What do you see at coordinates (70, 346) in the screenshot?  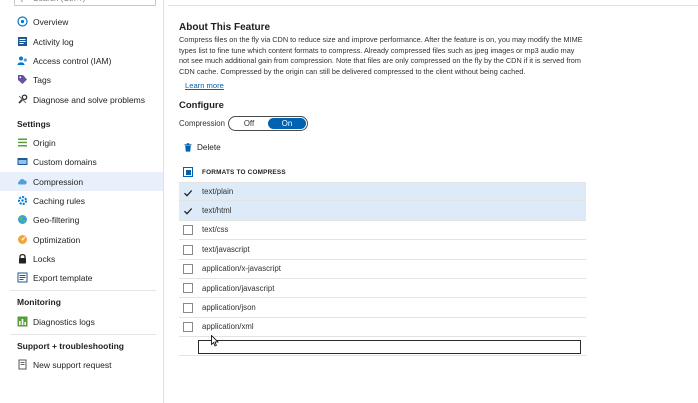 I see `section-title-support: Support + troubleshooting` at bounding box center [70, 346].